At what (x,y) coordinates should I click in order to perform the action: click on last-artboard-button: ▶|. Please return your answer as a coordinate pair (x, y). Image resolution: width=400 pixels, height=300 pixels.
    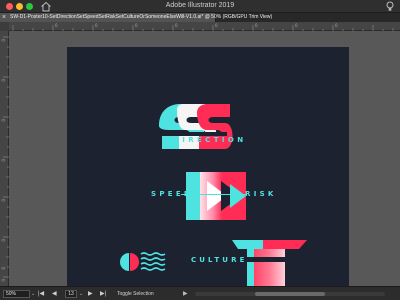
    Looking at the image, I should click on (103, 294).